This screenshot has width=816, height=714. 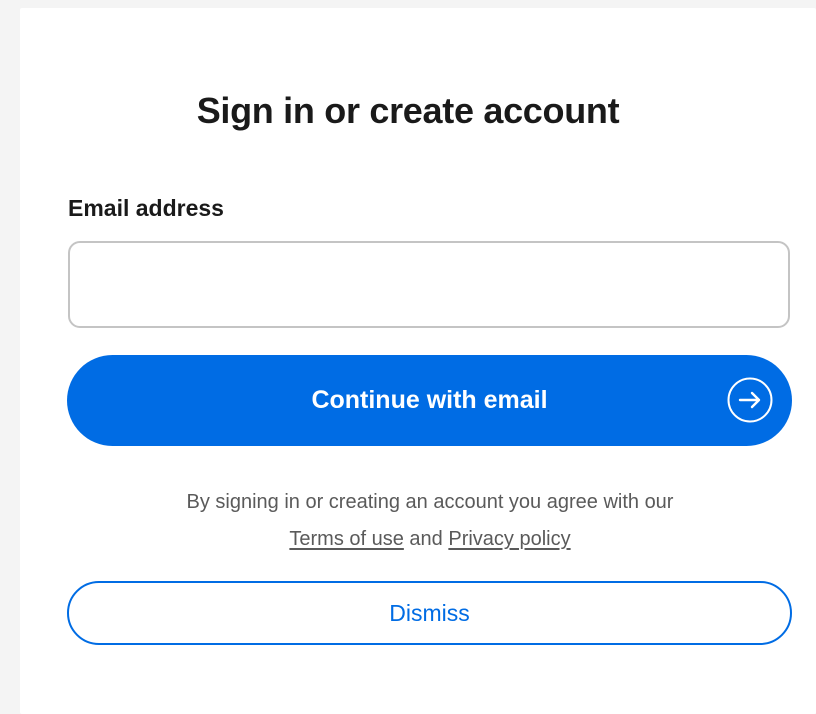 What do you see at coordinates (426, 539) in the screenshot?
I see `legal-conjunction: and` at bounding box center [426, 539].